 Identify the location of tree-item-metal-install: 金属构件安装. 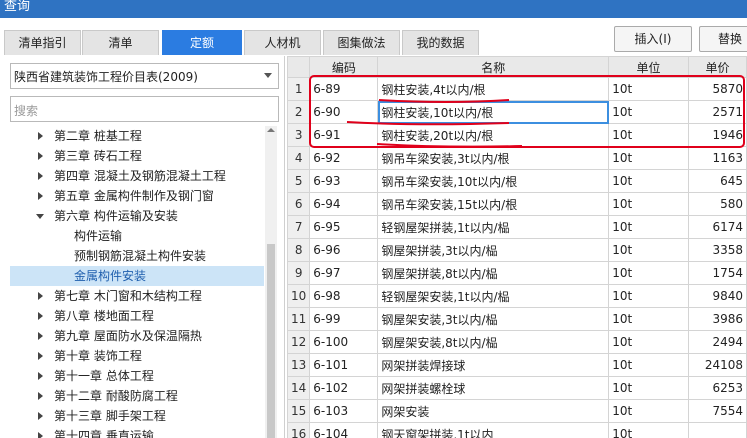
(137, 276).